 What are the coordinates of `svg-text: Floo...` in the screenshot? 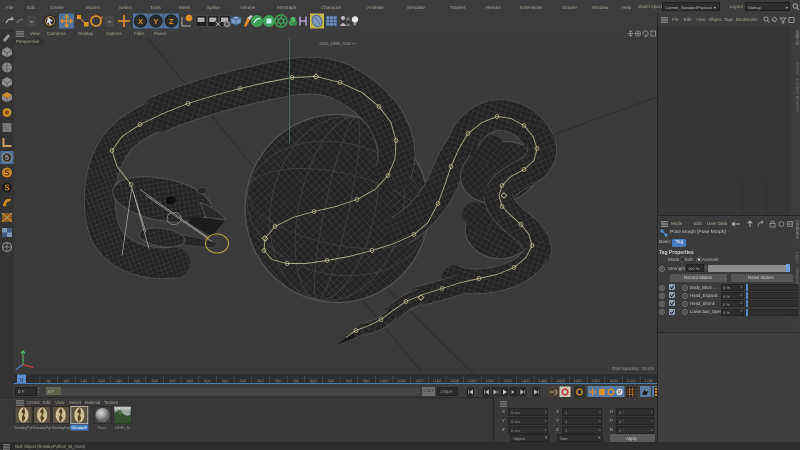 It's located at (102, 428).